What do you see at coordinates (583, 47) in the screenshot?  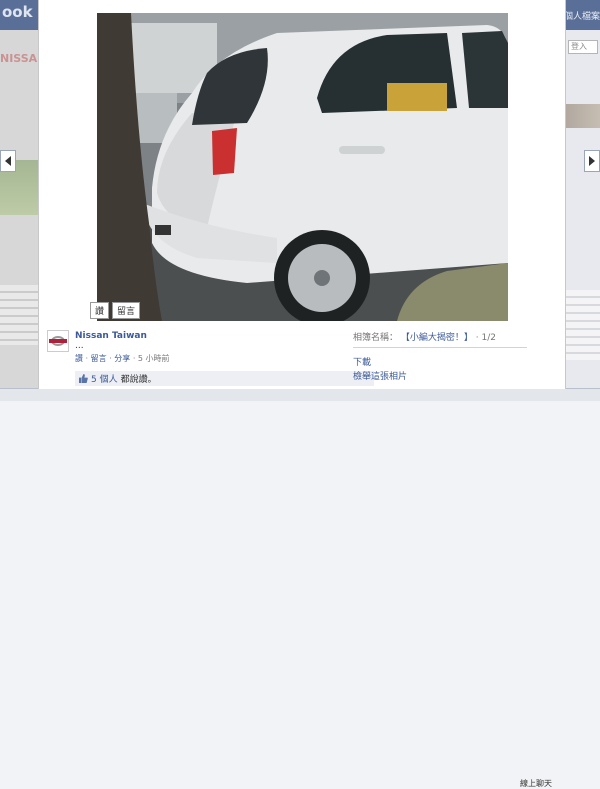 I see `background-login-box: 登入` at bounding box center [583, 47].